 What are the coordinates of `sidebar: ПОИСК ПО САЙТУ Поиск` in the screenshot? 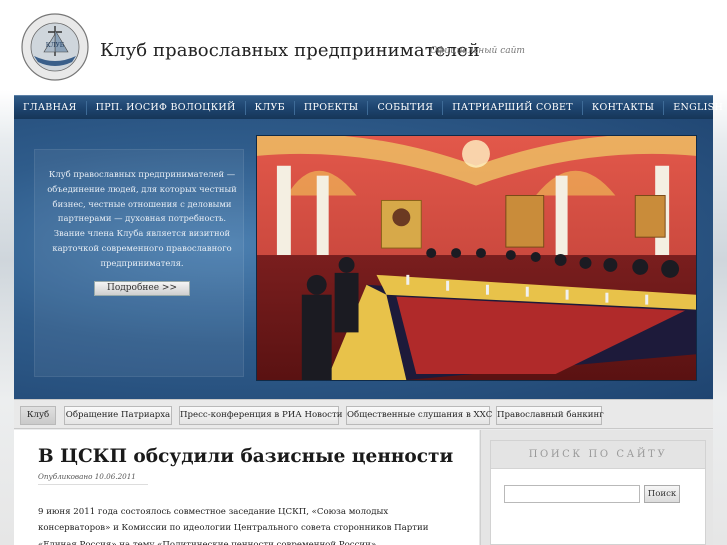 It's located at (596, 487).